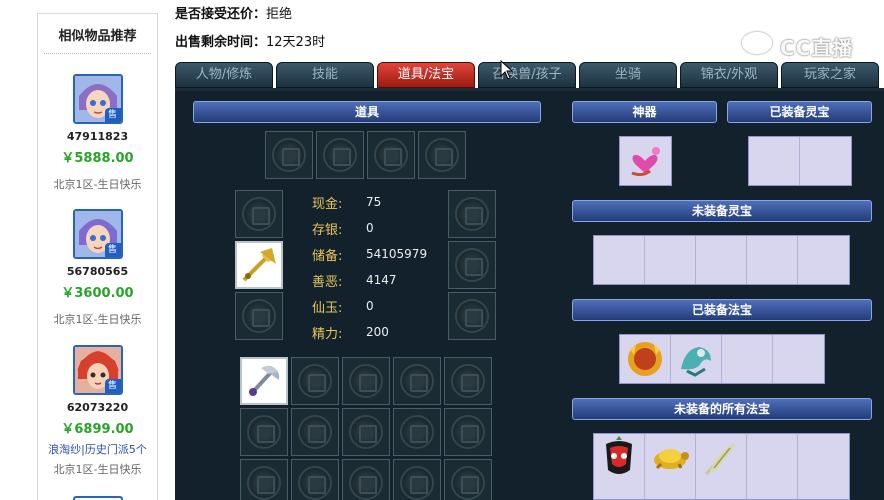  What do you see at coordinates (97, 407) in the screenshot?
I see `item-id: 62073220` at bounding box center [97, 407].